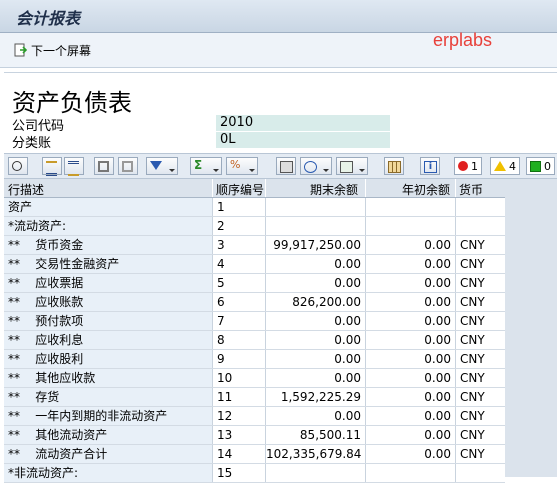 The height and width of the screenshot is (483, 557). What do you see at coordinates (238, 473) in the screenshot?
I see `row-sequence: 15` at bounding box center [238, 473].